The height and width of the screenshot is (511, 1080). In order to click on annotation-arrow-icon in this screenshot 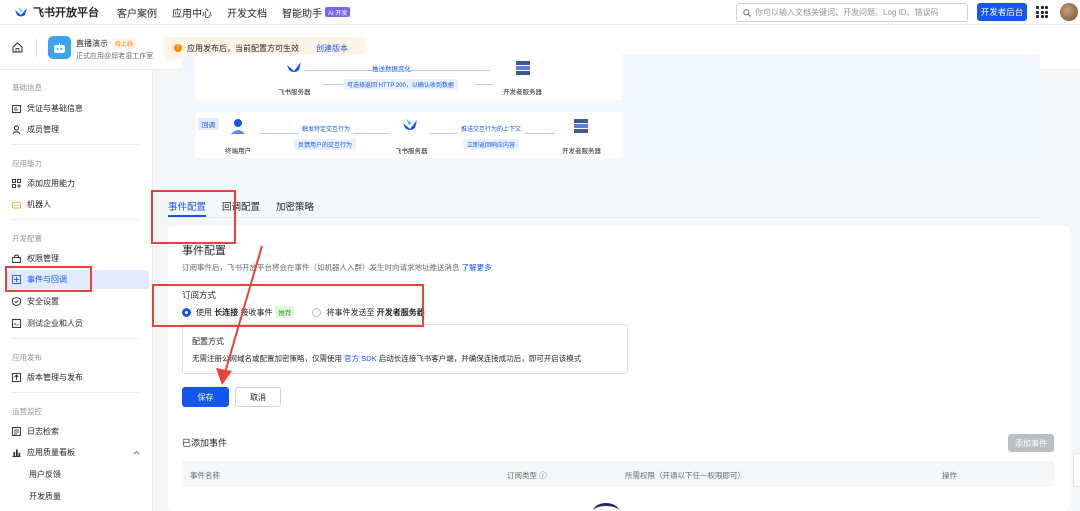, I will do `click(239, 315)`.